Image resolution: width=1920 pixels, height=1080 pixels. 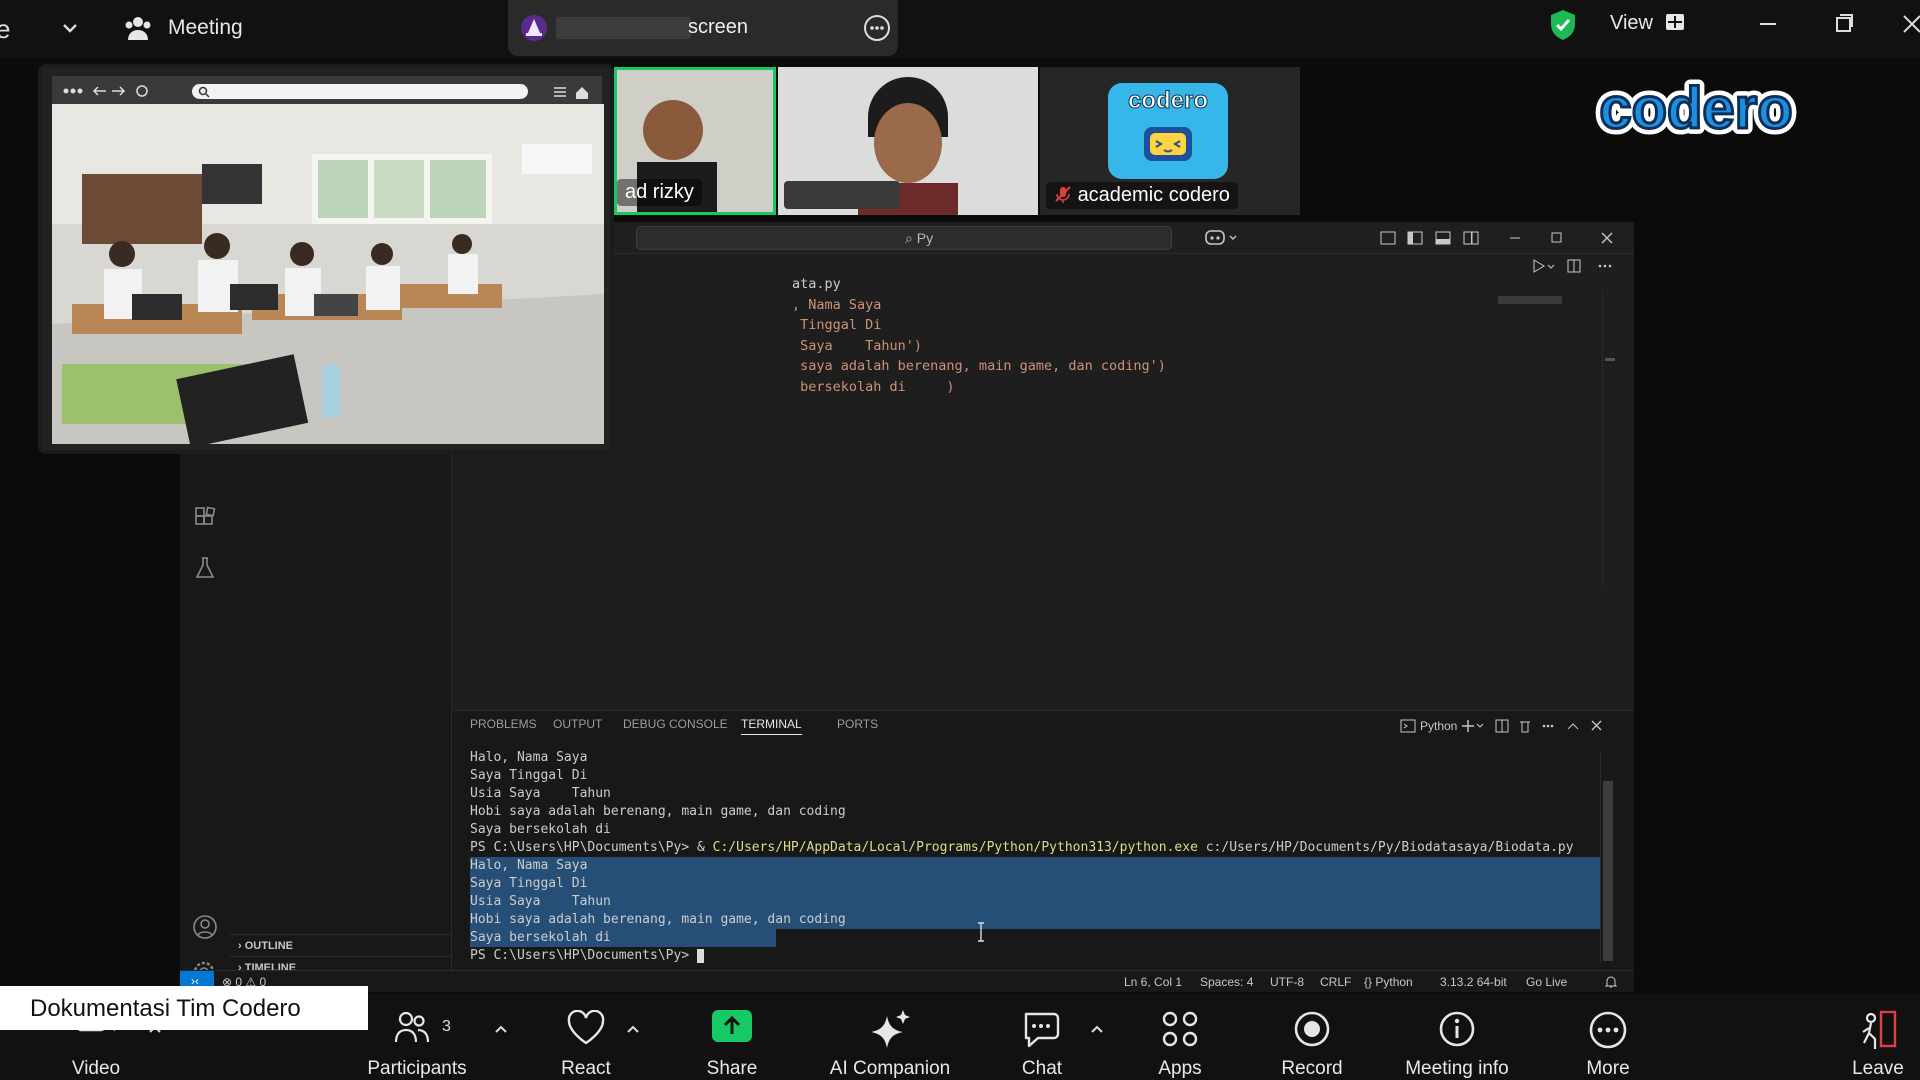 I want to click on classroom-photo, so click(x=328, y=274).